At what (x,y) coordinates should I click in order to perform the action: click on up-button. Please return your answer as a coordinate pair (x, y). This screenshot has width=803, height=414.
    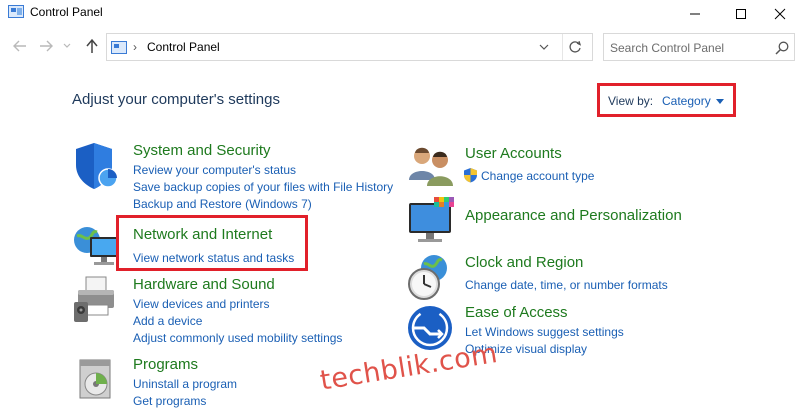
    Looking at the image, I should click on (92, 46).